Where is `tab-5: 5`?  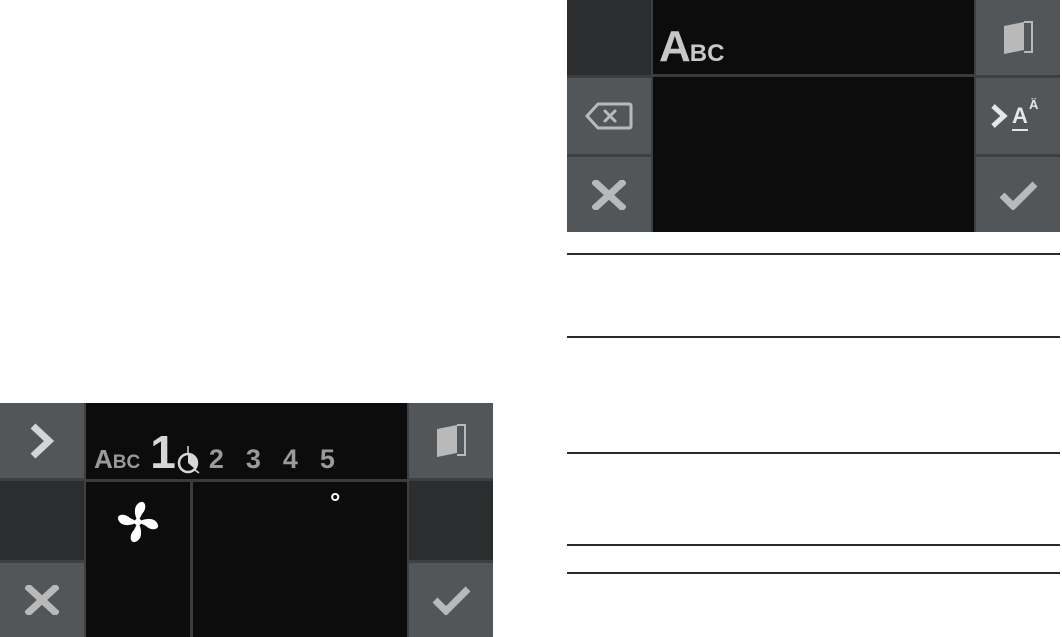
tab-5: 5 is located at coordinates (327, 459).